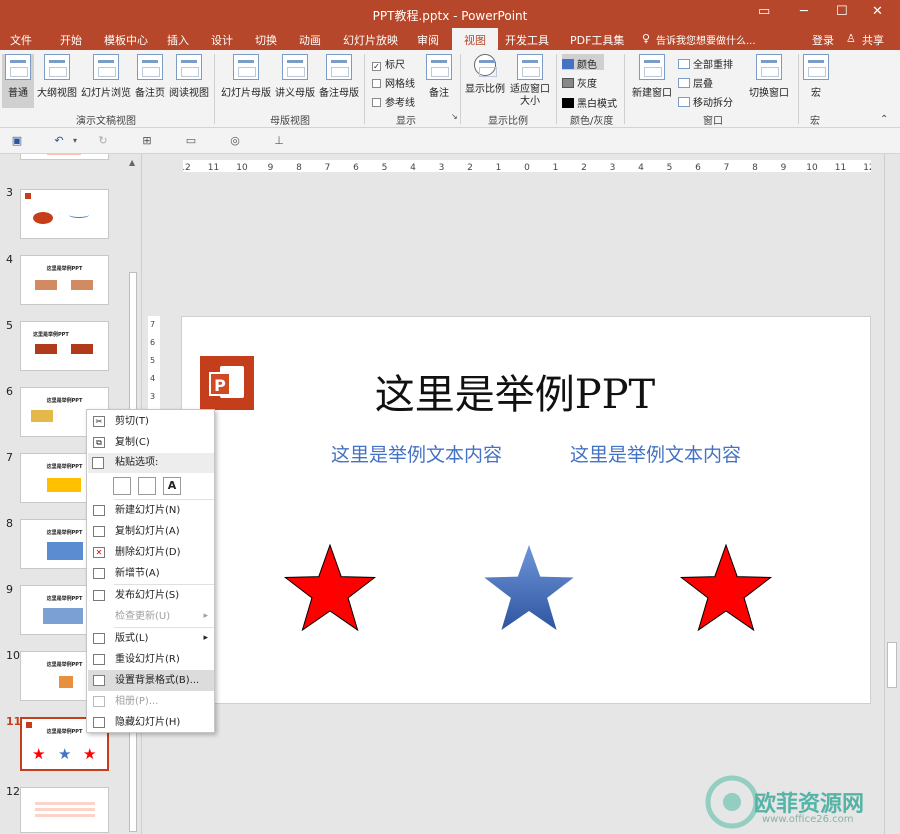 The width and height of the screenshot is (900, 834). I want to click on submenu-arrow-icon: ▸, so click(205, 638).